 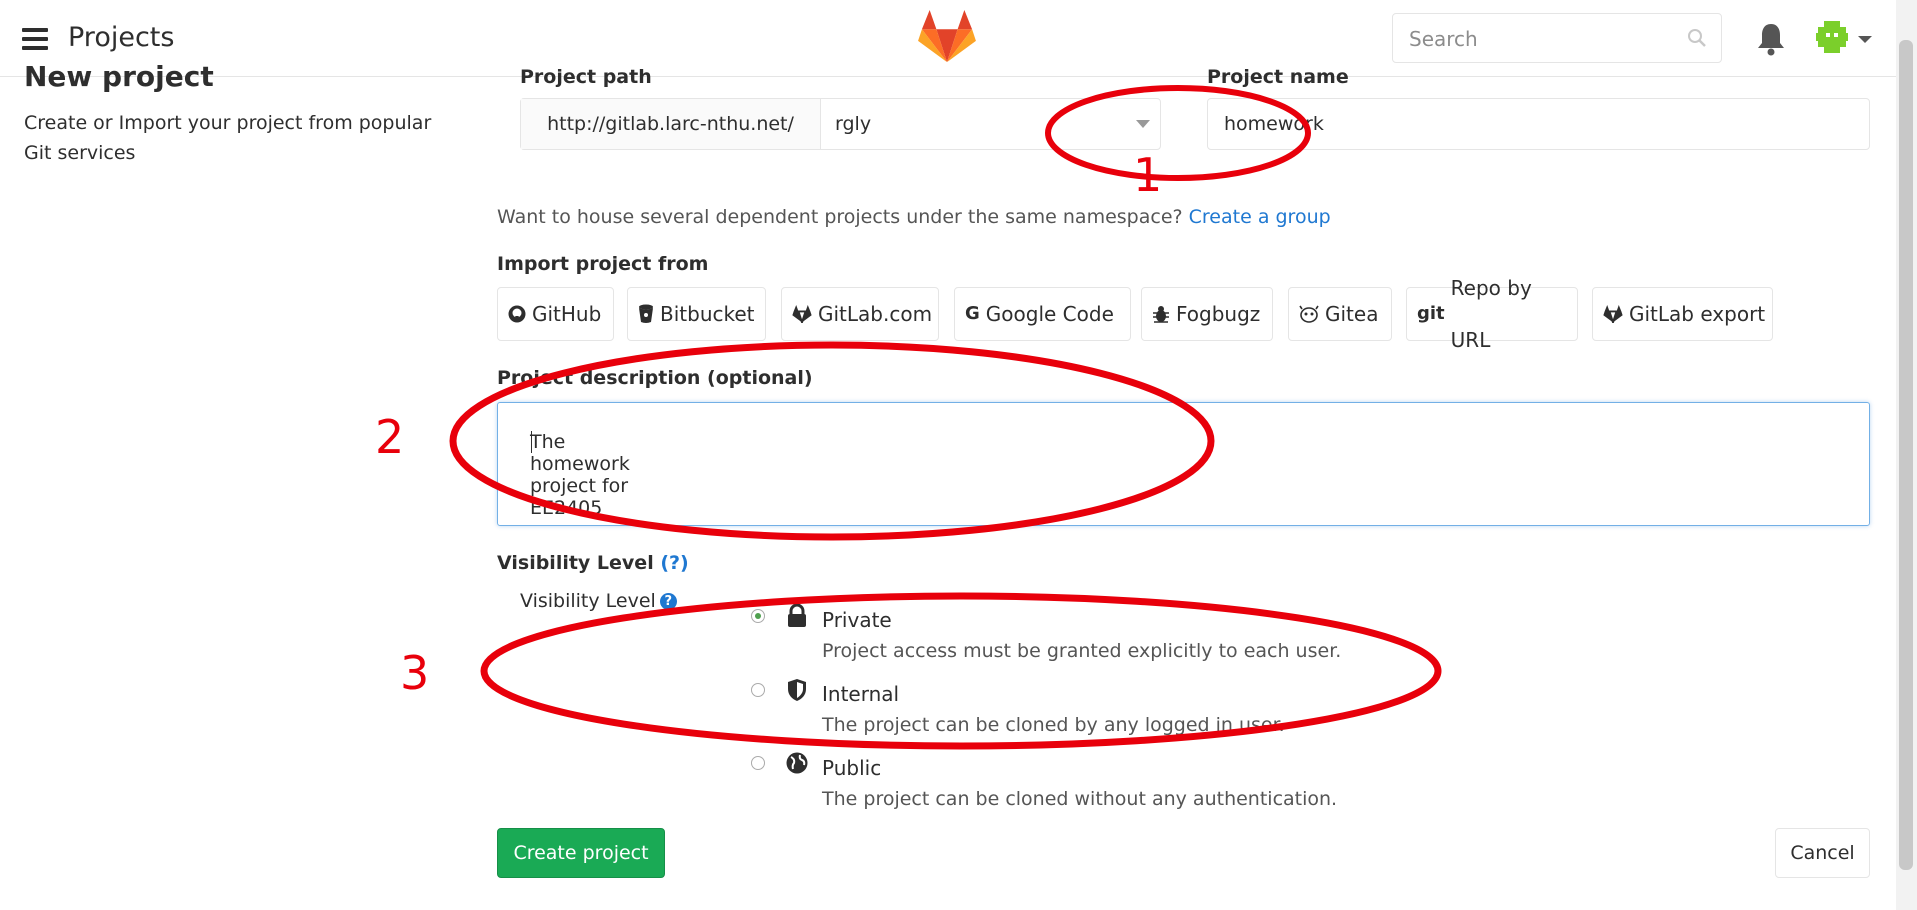 What do you see at coordinates (390, 437) in the screenshot?
I see `annotation-number-2: 2` at bounding box center [390, 437].